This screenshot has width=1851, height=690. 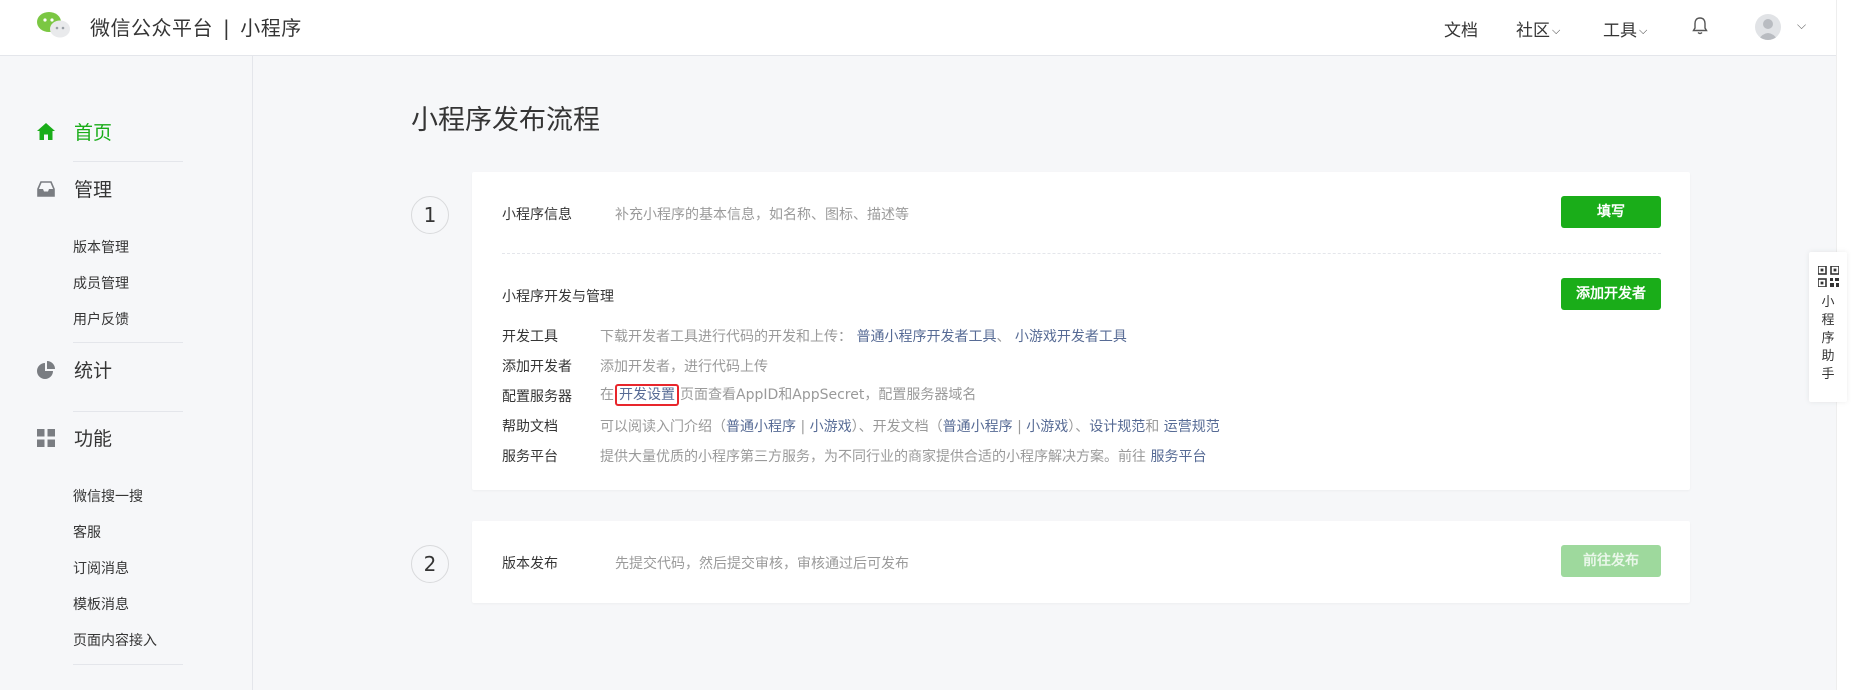 I want to click on server-post-text: 页面查看AppID和AppSecret，配置服务器域名, so click(x=828, y=395).